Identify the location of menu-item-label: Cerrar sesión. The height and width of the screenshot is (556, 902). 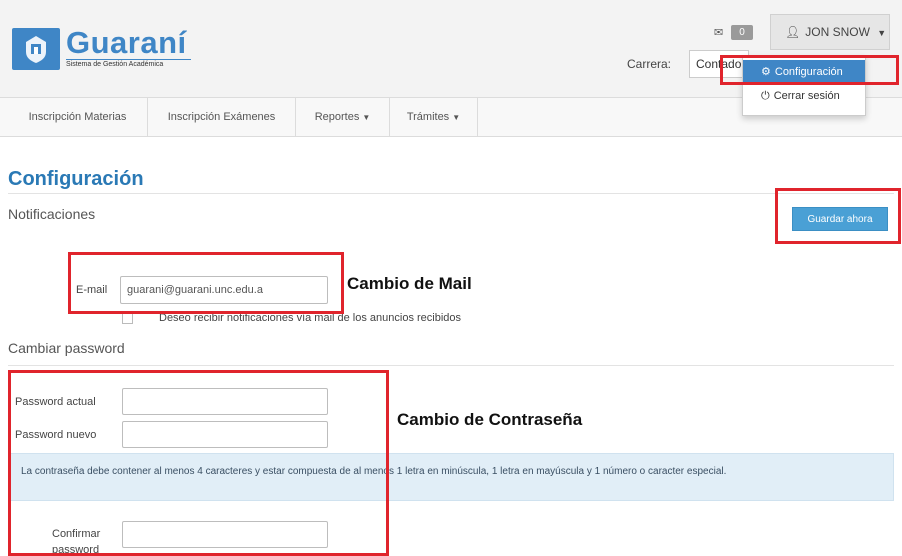
(806, 96).